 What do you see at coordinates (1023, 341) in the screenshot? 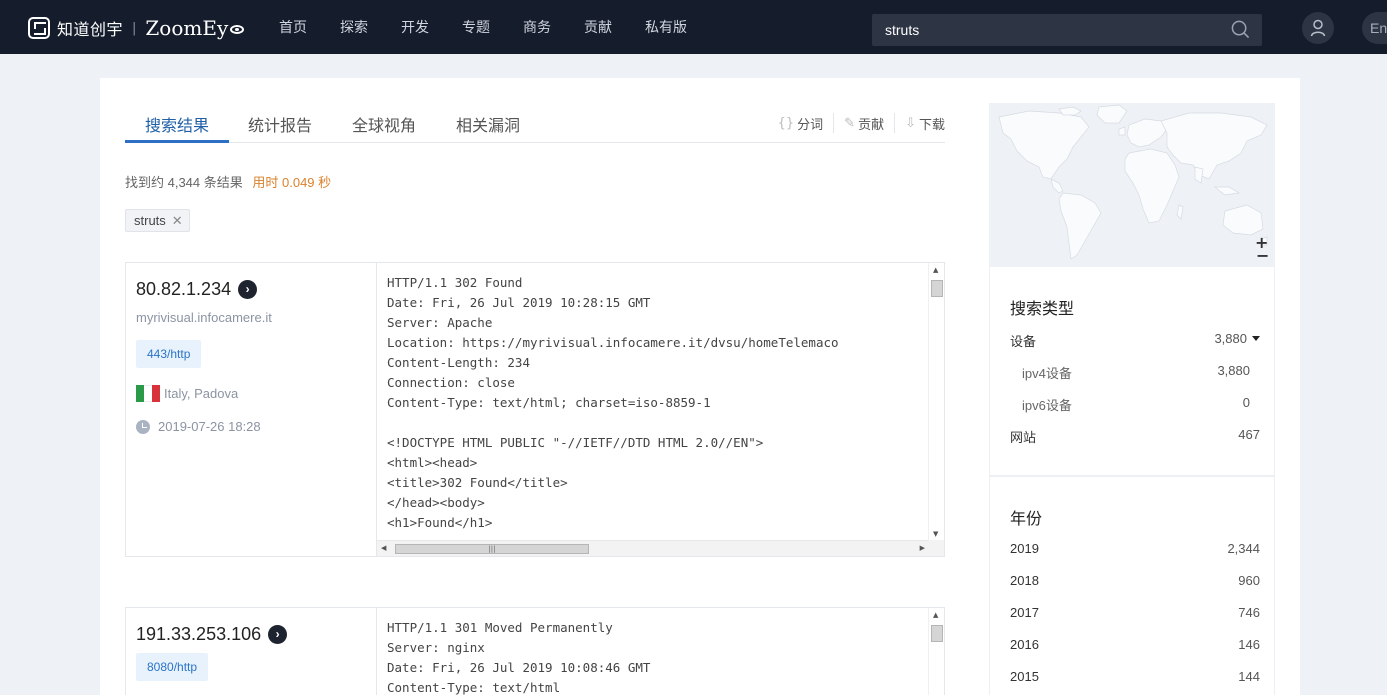
I see `facet-label: 设备` at bounding box center [1023, 341].